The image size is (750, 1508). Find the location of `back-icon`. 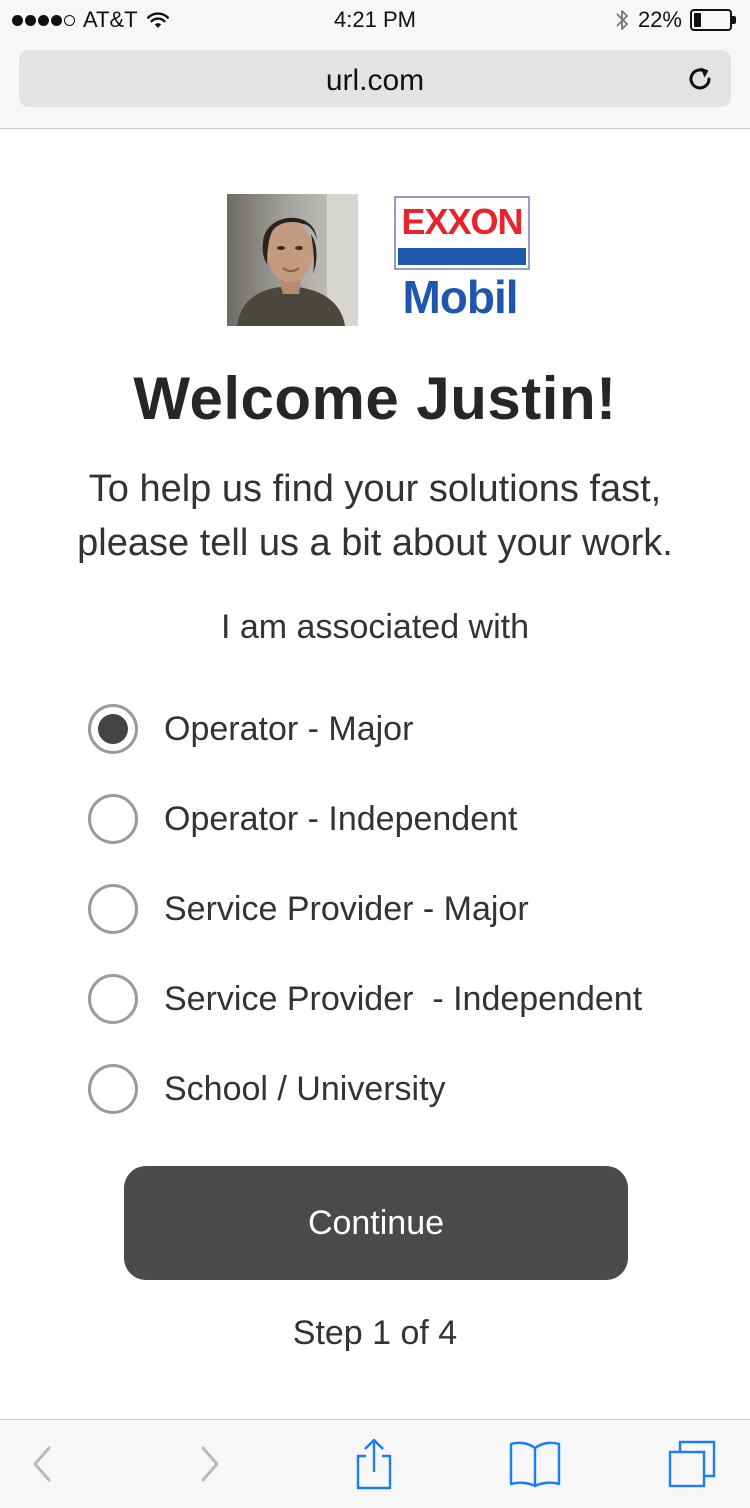

back-icon is located at coordinates (42, 1464).